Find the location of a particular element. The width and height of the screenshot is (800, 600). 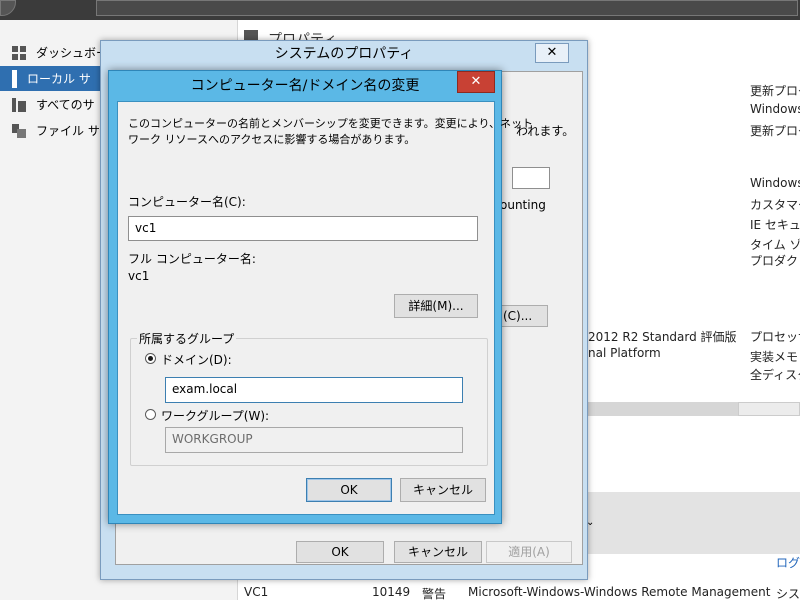

right-text: IE セキュリ is located at coordinates (775, 225).